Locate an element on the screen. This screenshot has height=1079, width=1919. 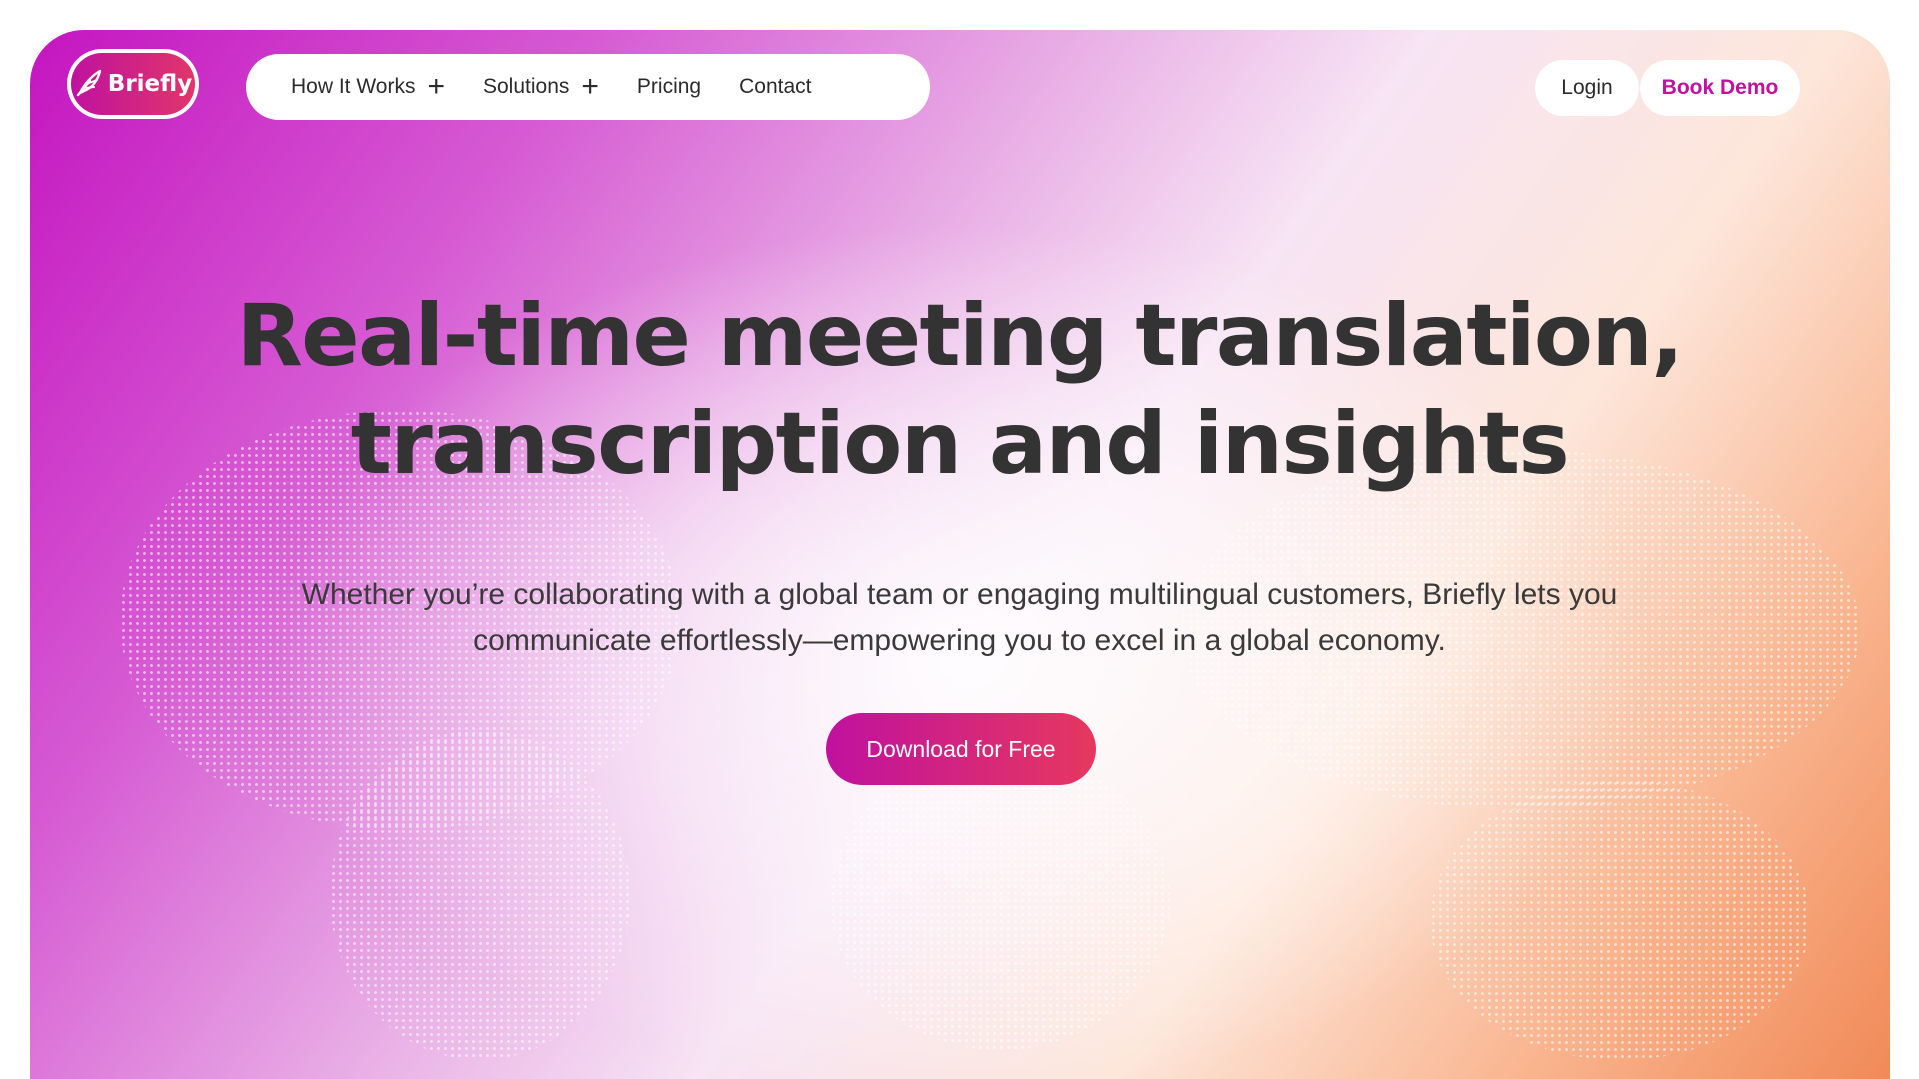
nav-item-contact: Contact is located at coordinates (775, 87).